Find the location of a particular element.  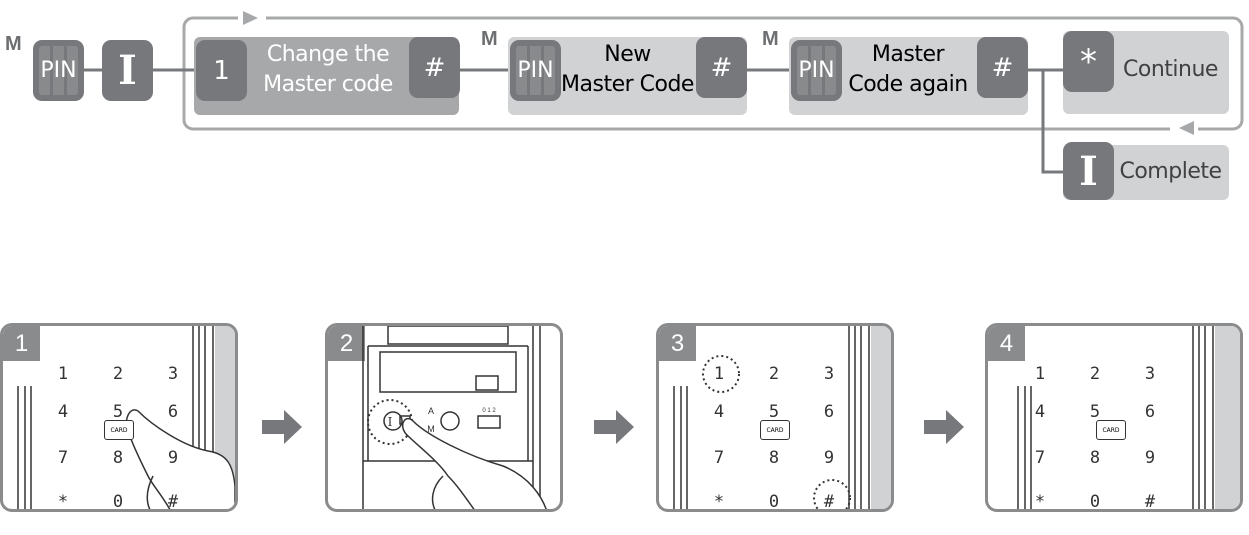

key-1: 1 is located at coordinates (221, 70).